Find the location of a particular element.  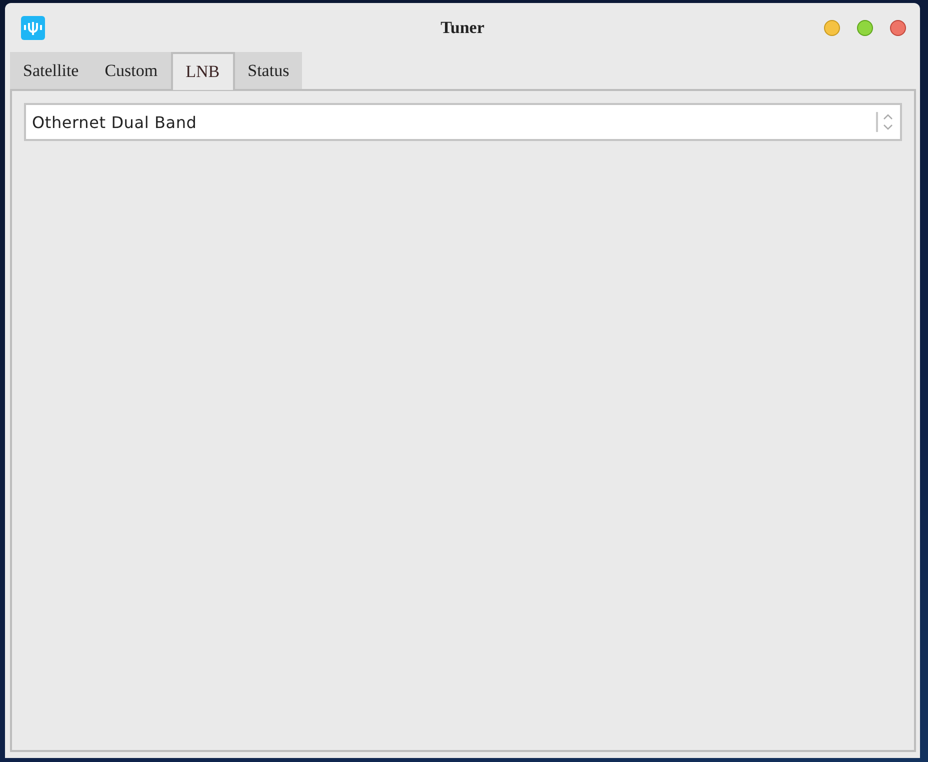

tab: Satellite is located at coordinates (51, 70).